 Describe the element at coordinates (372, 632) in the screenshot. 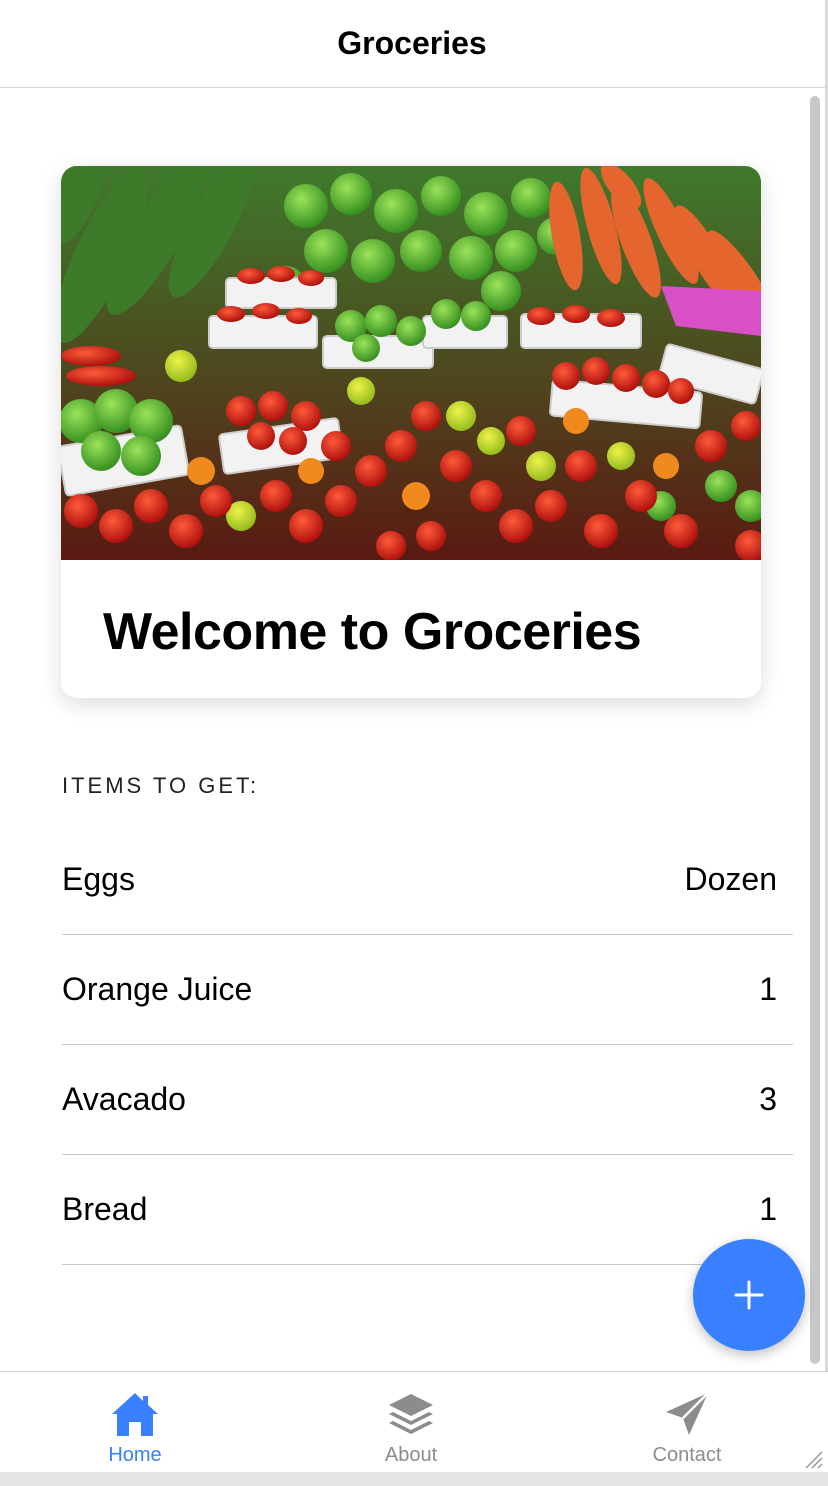

I see `card-title: Welcome to Groceries` at that location.